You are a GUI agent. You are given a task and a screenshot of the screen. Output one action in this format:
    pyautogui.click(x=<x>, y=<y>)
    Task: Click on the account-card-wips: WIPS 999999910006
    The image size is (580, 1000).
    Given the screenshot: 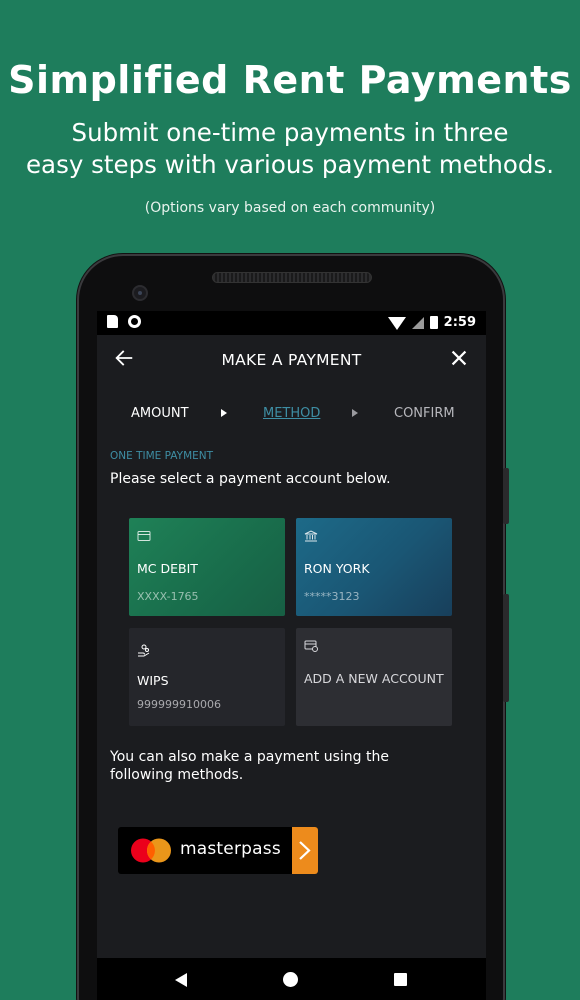 What is the action you would take?
    pyautogui.click(x=207, y=677)
    